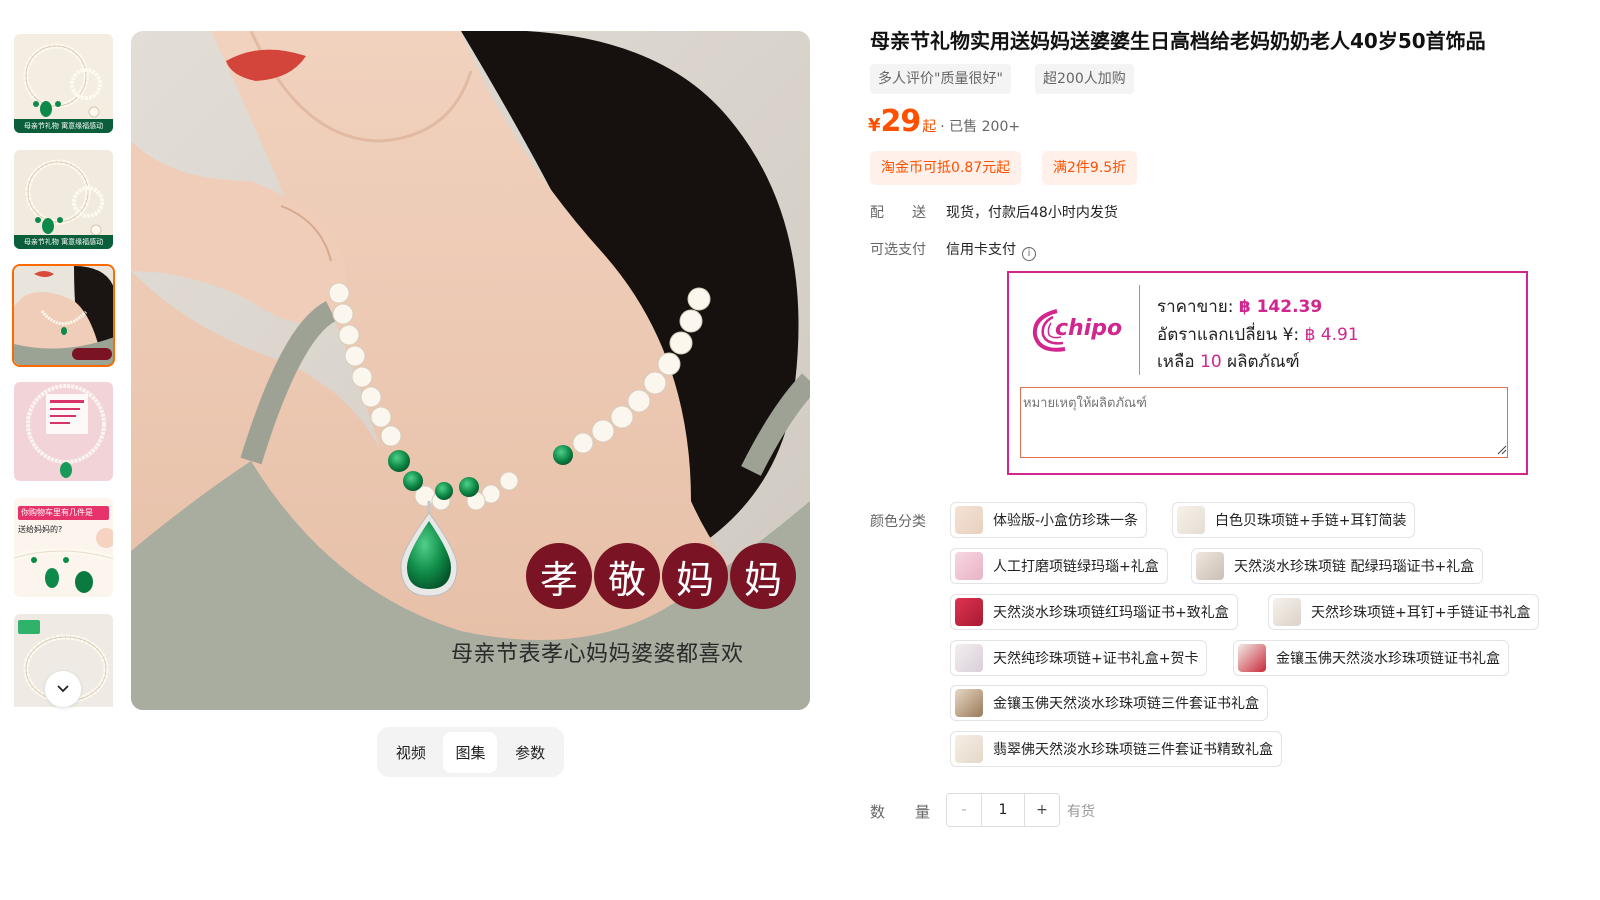  I want to click on thumbnail-1: 母亲节礼物 寓意缘福感动, so click(63, 83).